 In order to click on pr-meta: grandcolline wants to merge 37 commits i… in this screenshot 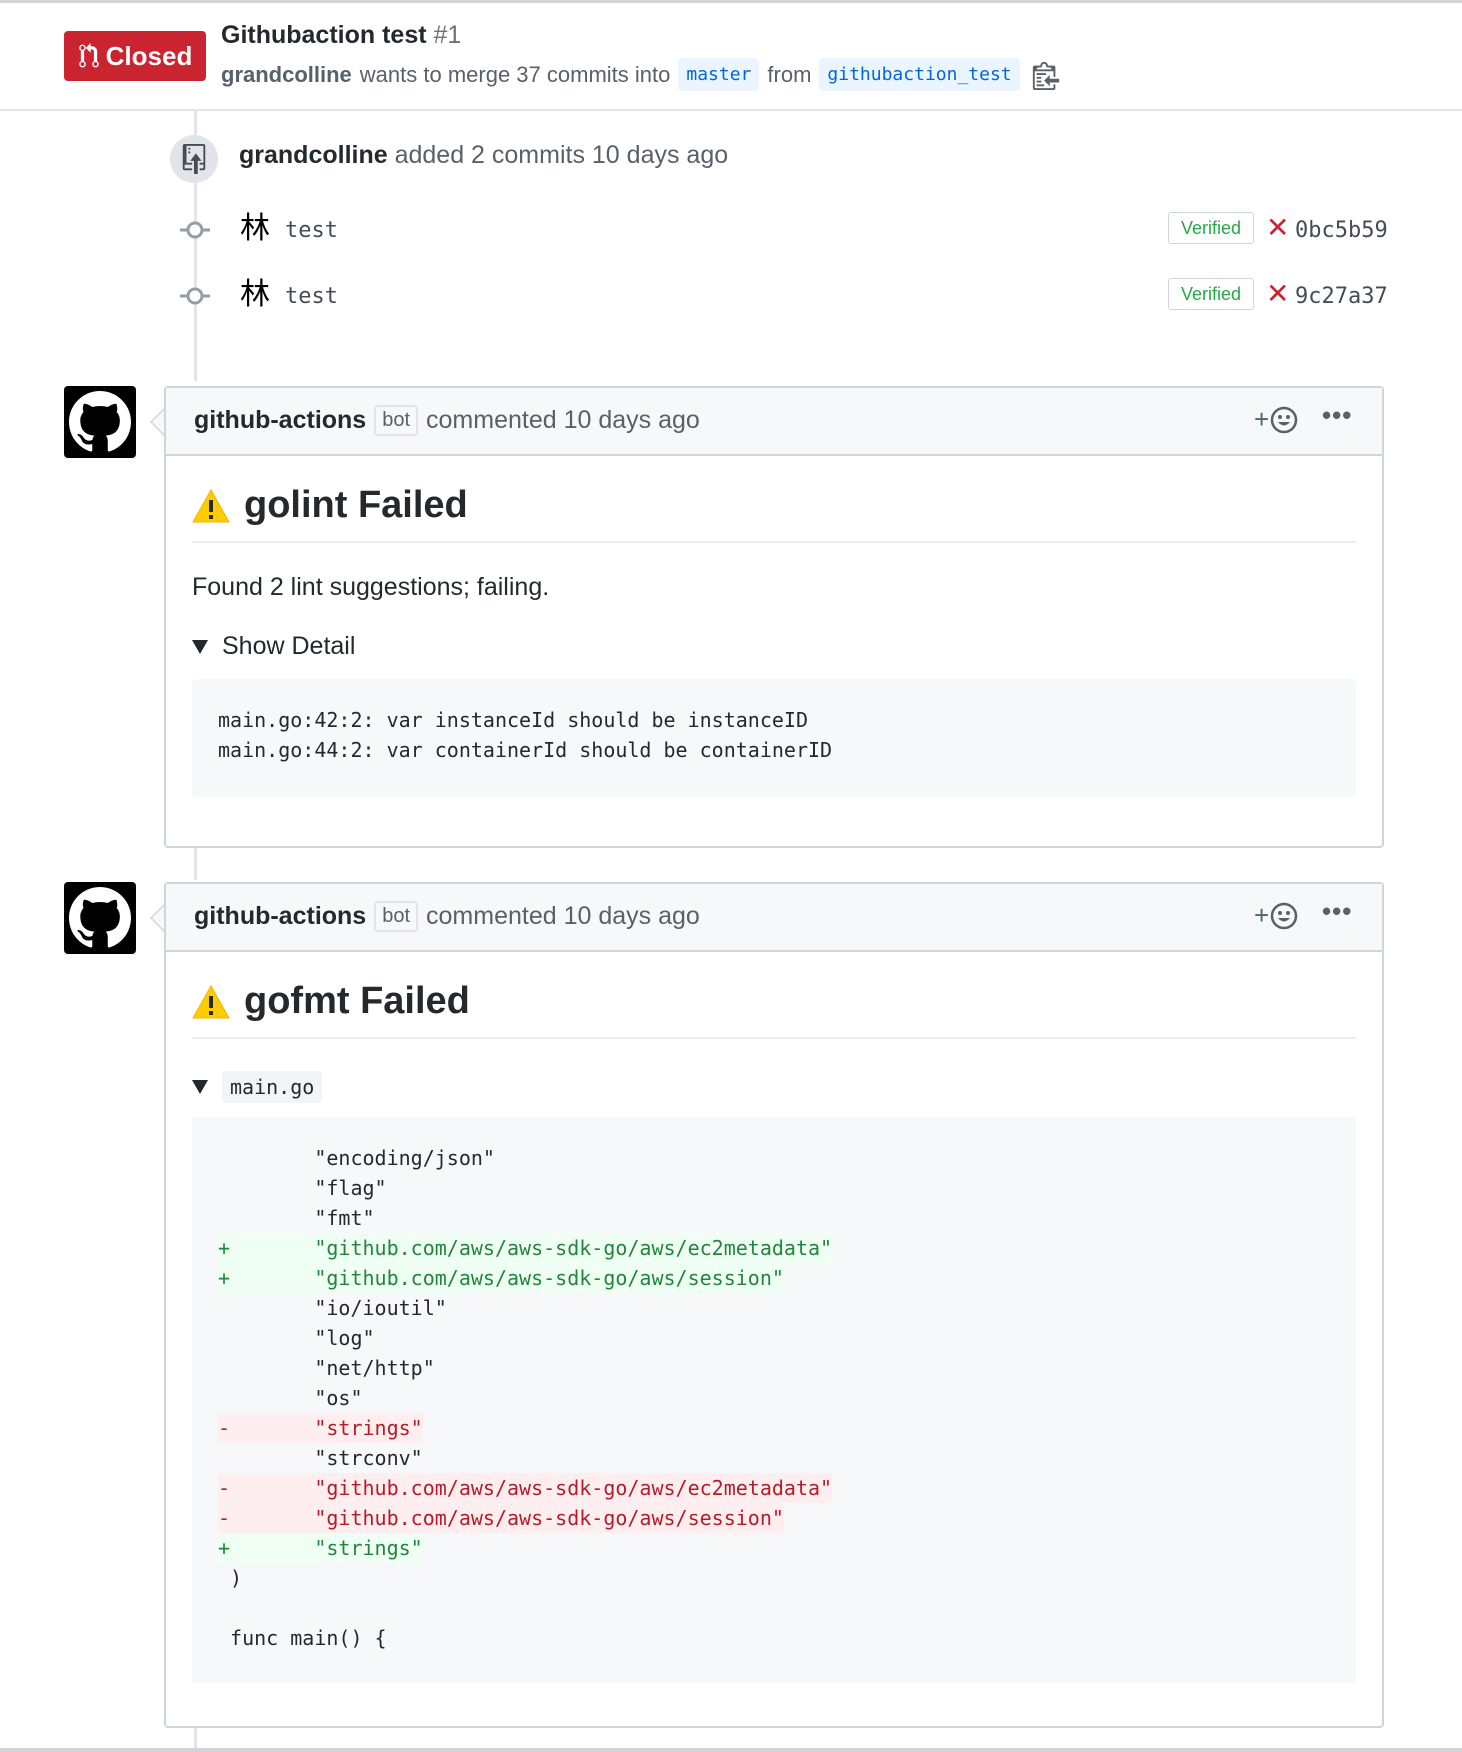, I will do `click(640, 74)`.